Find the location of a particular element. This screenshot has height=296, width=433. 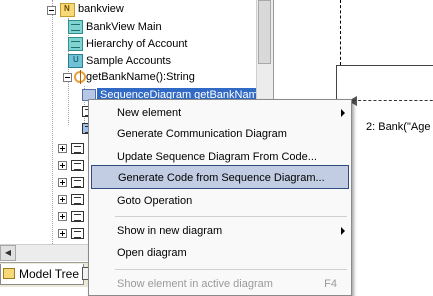

menu-item-label: Goto Operation is located at coordinates (155, 201).